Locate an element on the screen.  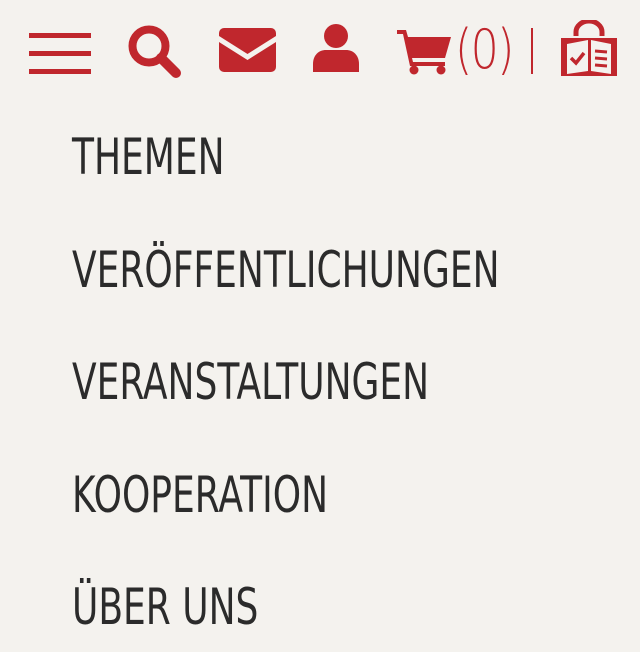
nav-item-kooperation: KOOPERATION is located at coordinates (342, 495).